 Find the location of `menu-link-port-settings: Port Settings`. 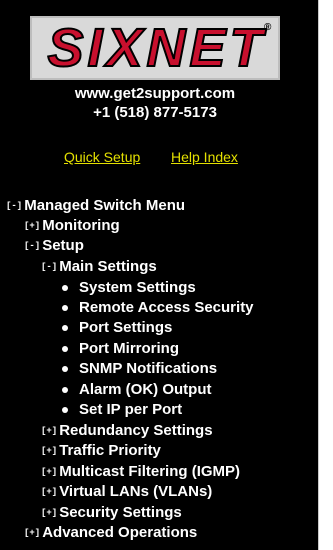

menu-link-port-settings: Port Settings is located at coordinates (117, 328).